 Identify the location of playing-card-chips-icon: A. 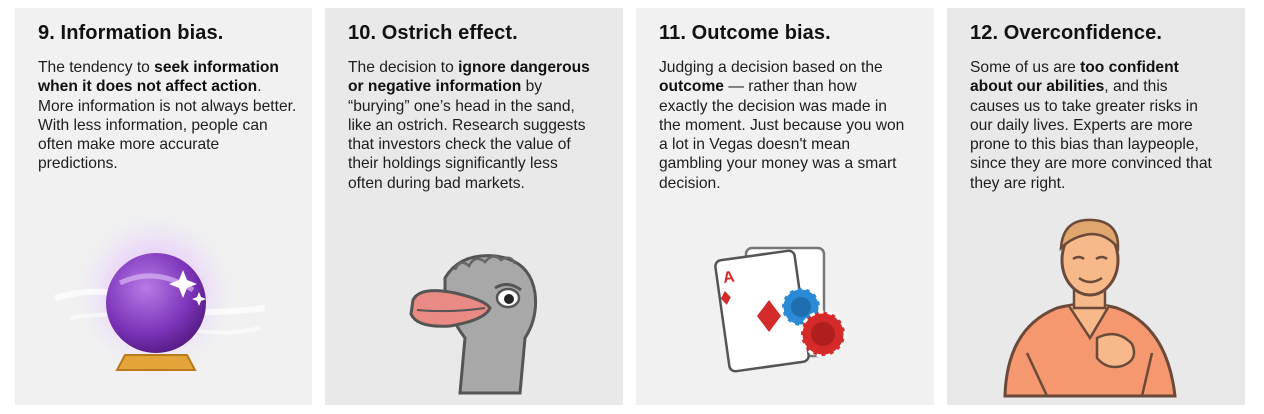
(780, 309).